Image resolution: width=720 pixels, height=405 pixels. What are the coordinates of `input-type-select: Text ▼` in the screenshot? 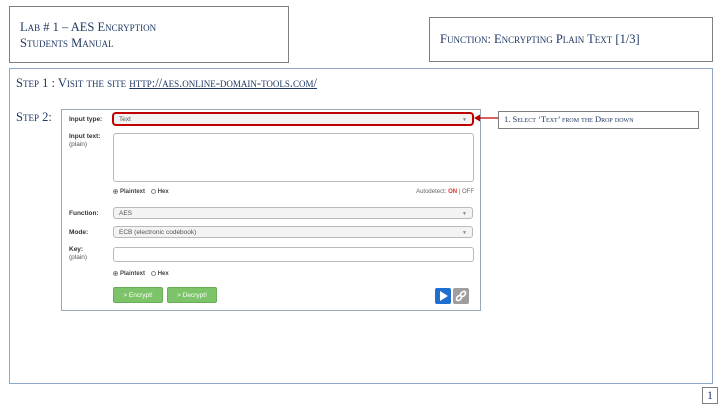 It's located at (293, 119).